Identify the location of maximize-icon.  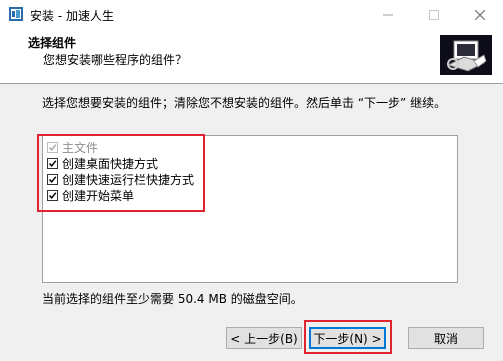
(434, 15).